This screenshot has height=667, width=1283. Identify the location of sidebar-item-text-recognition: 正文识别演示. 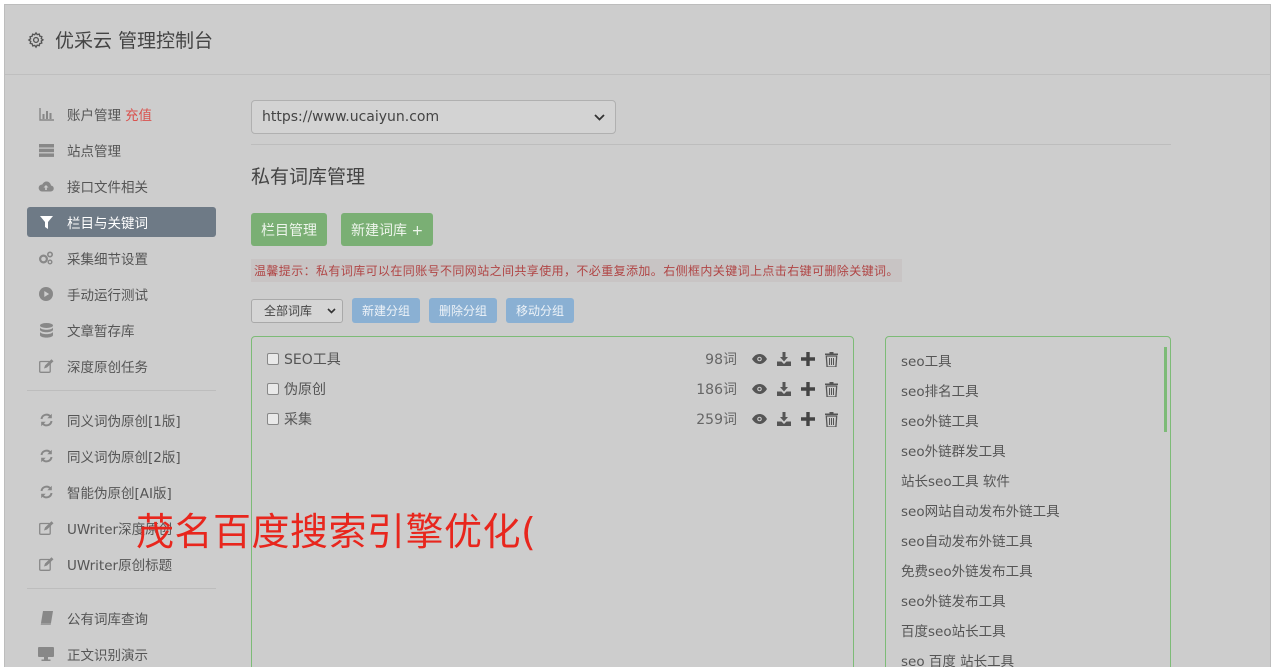
(121, 653).